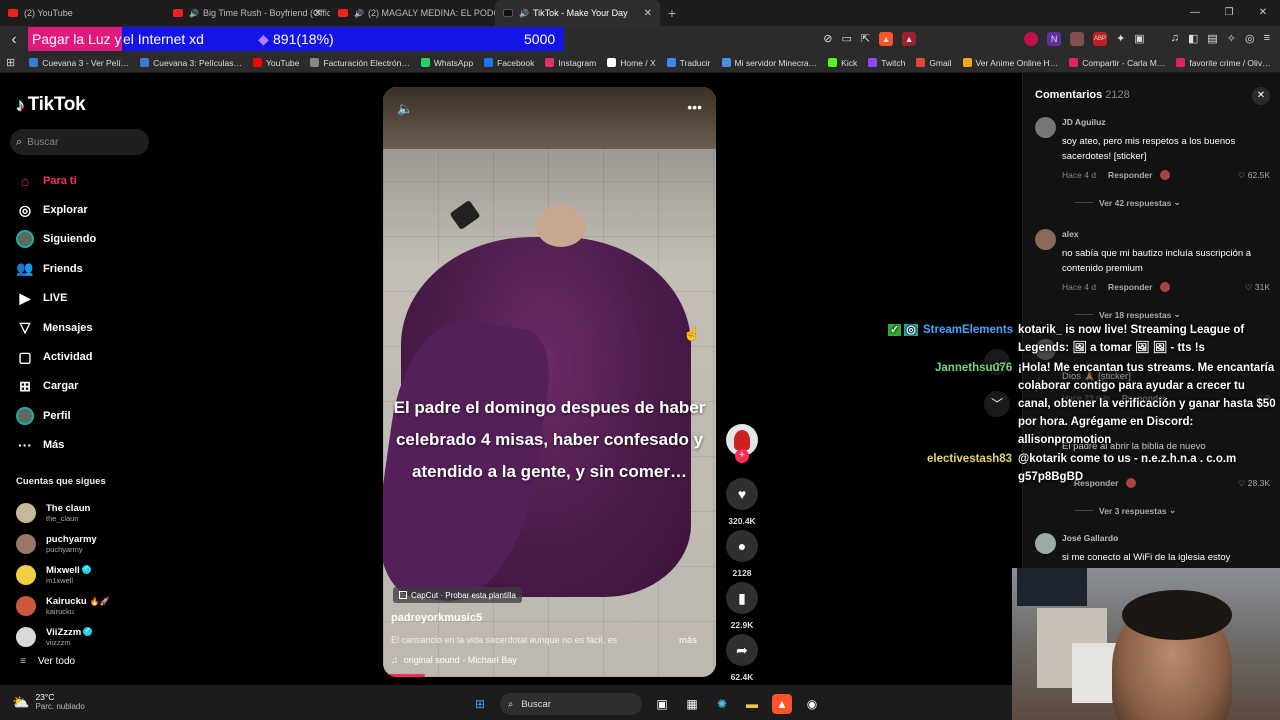  Describe the element at coordinates (88, 209) in the screenshot. I see `nav-item-explorar: ◎ Explorar` at that location.